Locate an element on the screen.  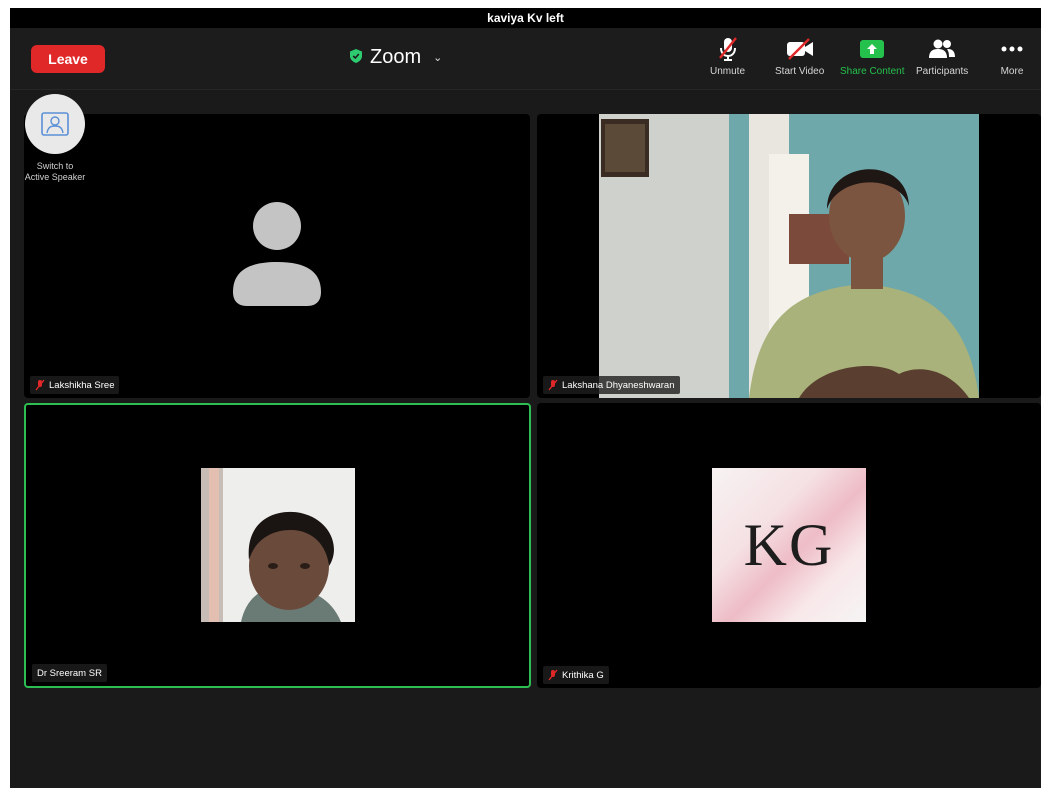
microphone-muted-icon is located at coordinates (728, 49).